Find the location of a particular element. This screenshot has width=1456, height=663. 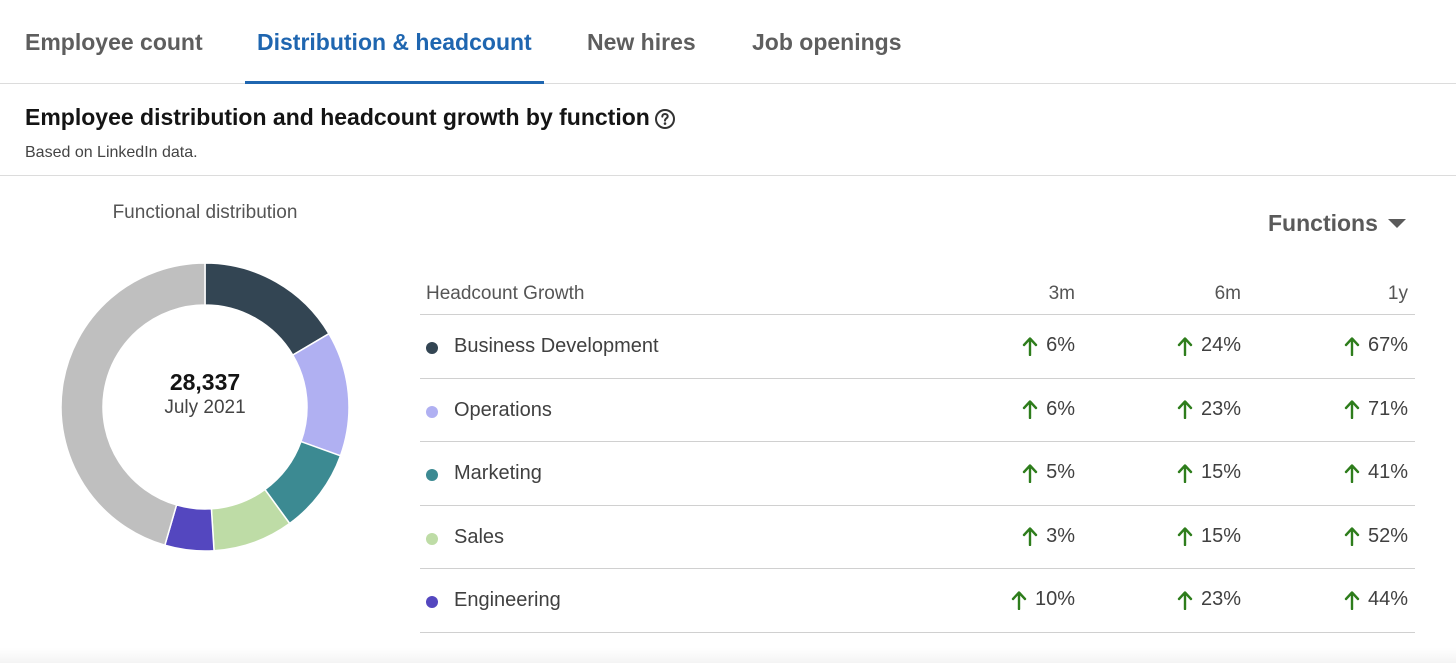

function-name: Marketing is located at coordinates (498, 473).